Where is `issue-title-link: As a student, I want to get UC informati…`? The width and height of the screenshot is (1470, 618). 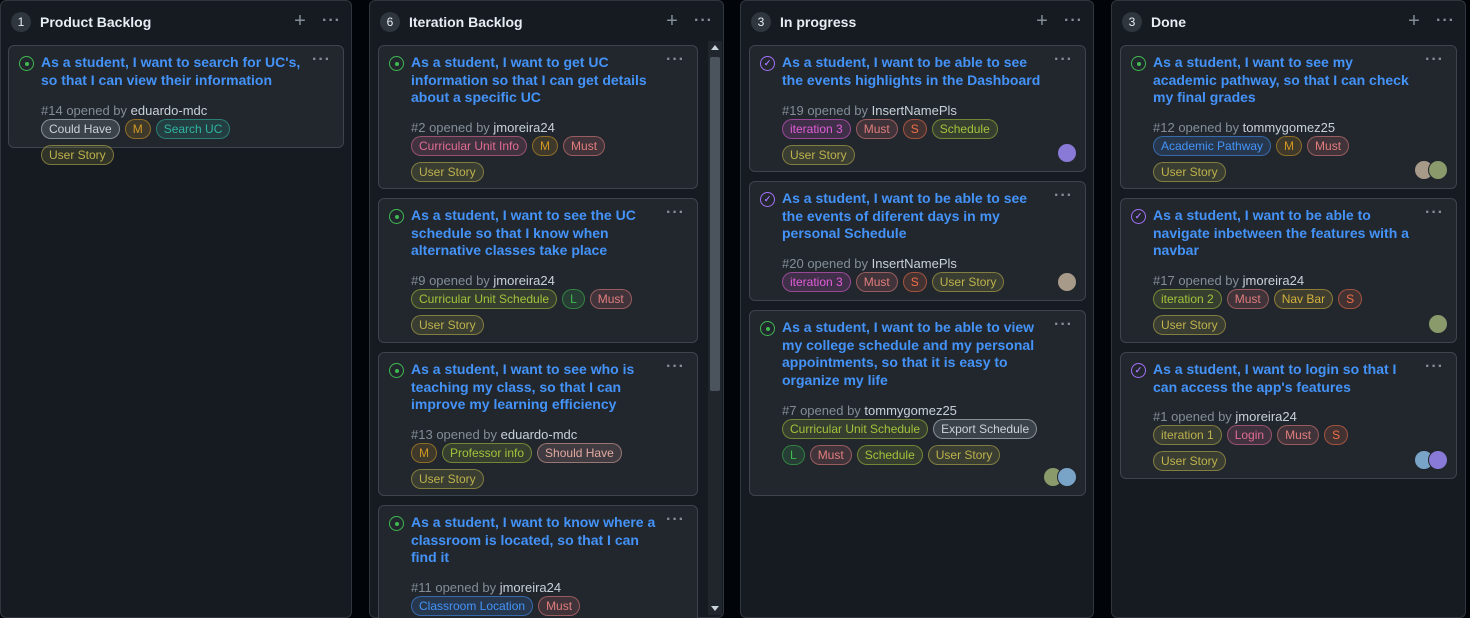
issue-title-link: As a student, I want to get UC informati… is located at coordinates (535, 80).